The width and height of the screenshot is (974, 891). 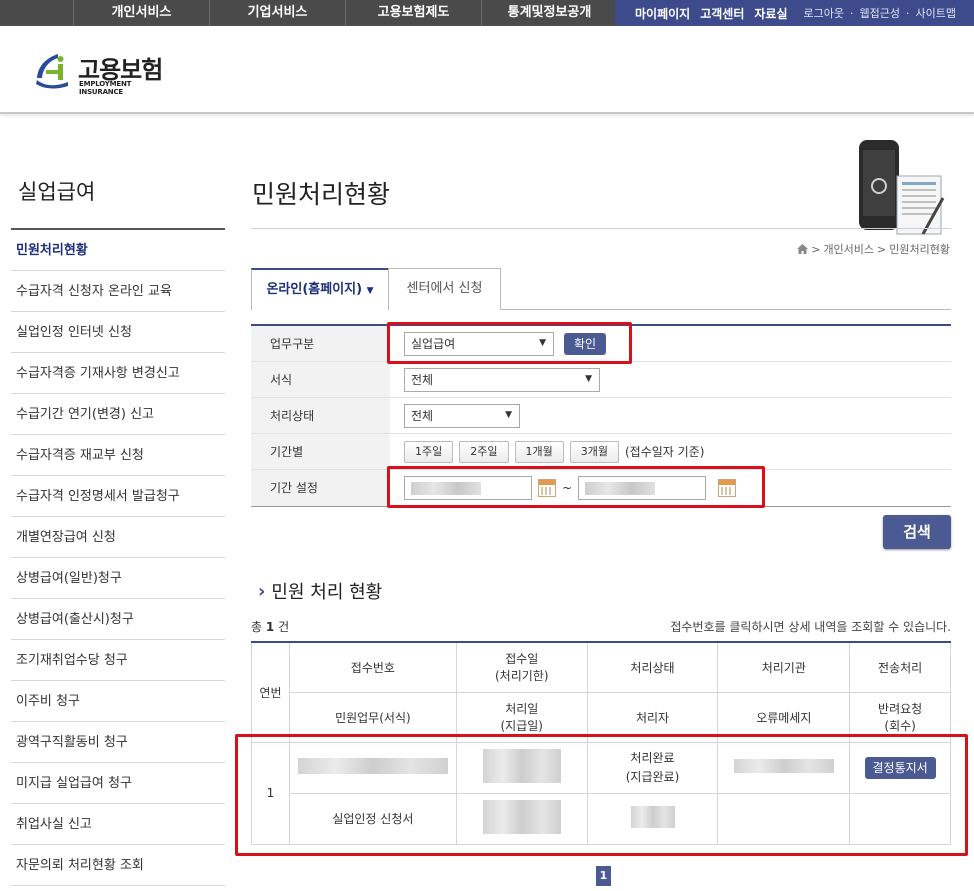 I want to click on sidebar-item-consultation-status: 자문의뢰 처리현황 조회, so click(x=118, y=865).